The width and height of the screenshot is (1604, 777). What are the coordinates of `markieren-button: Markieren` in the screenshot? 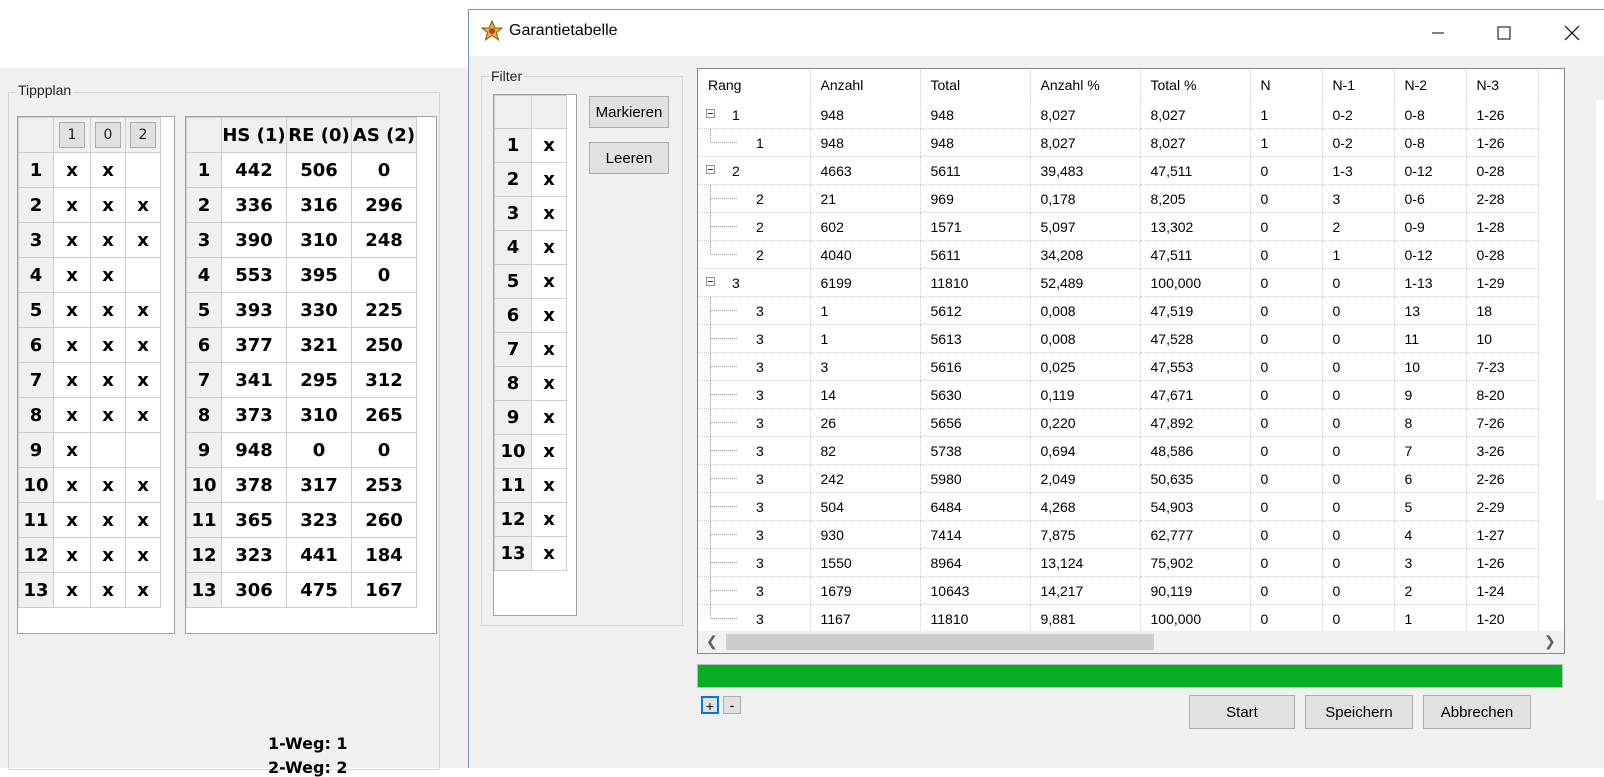 It's located at (629, 112).